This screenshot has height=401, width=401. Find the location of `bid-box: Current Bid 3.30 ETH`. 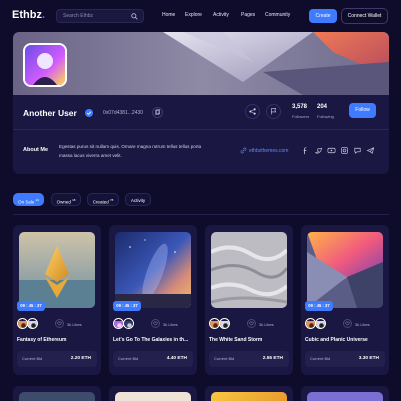

bid-box: Current Bid 3.30 ETH is located at coordinates (345, 359).